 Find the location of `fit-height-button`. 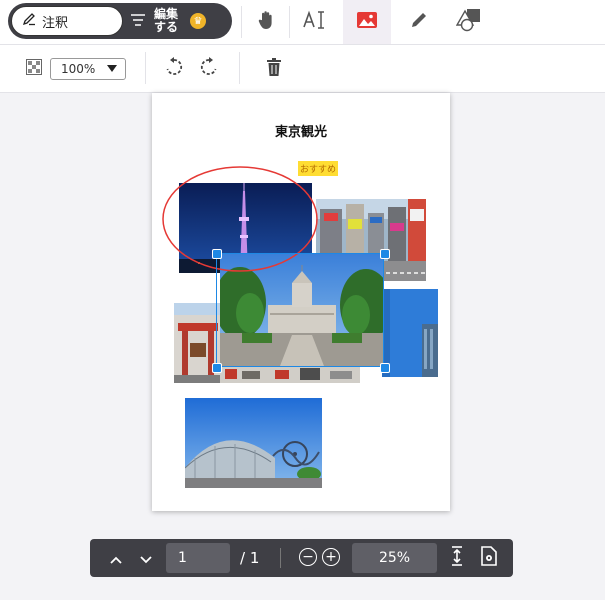

fit-height-button is located at coordinates (457, 558).